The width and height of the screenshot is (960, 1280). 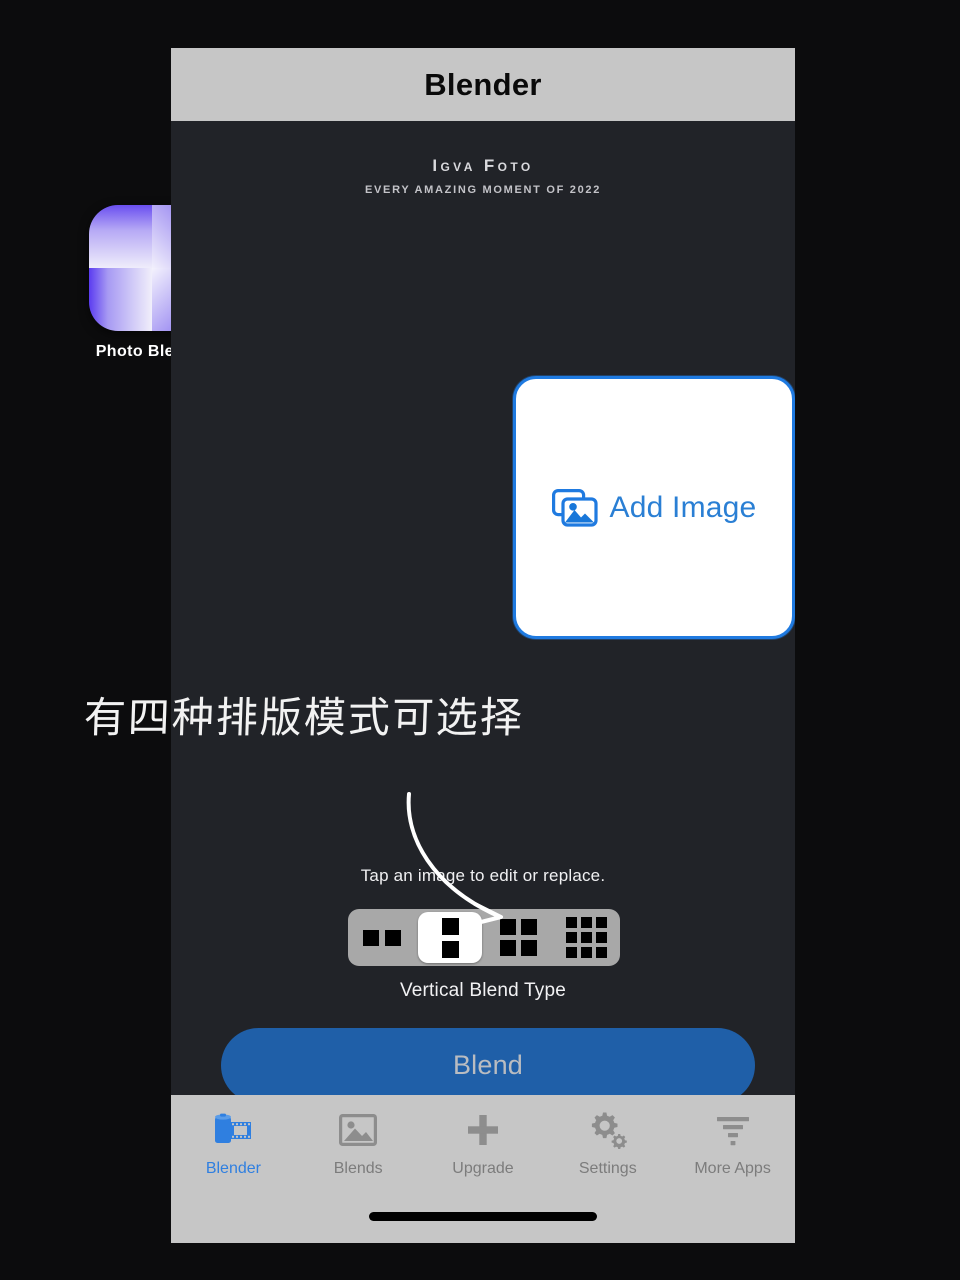 I want to click on blend-type-segmented-control, so click(x=484, y=937).